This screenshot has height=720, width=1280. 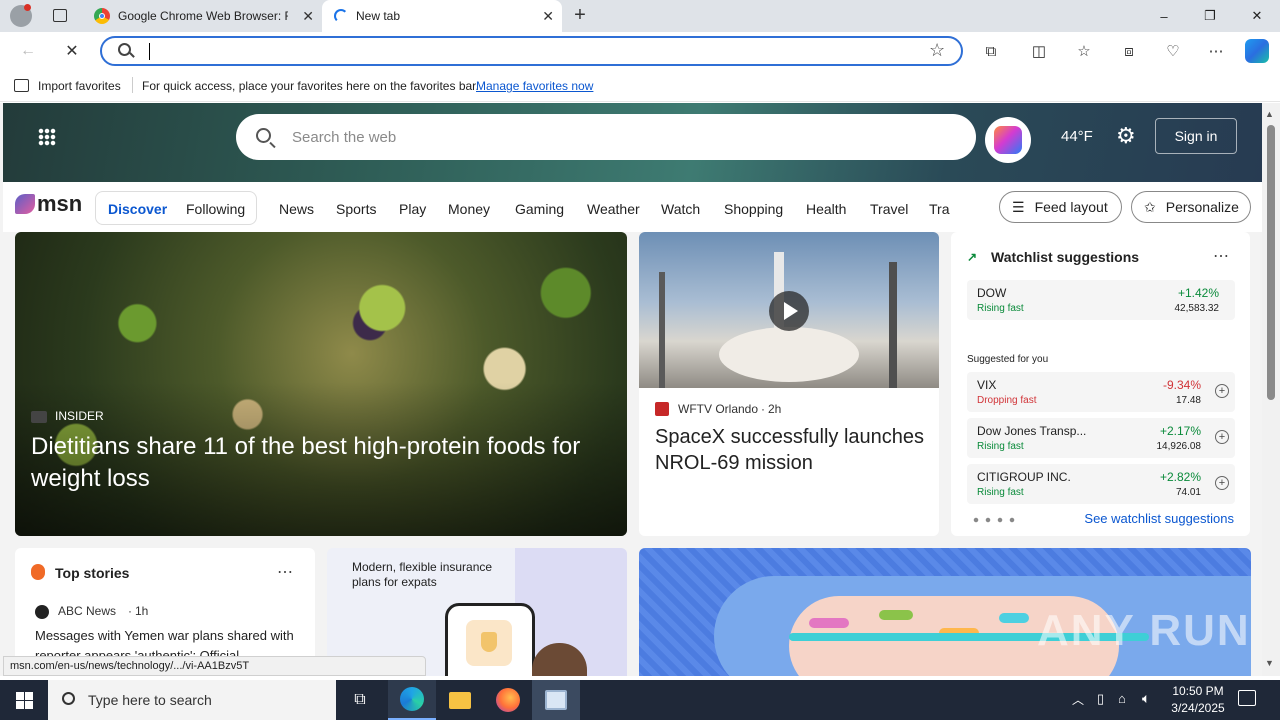 What do you see at coordinates (1101, 300) in the screenshot?
I see `watchlist-item: DOW Rising fast +1.42% 42,583.32` at bounding box center [1101, 300].